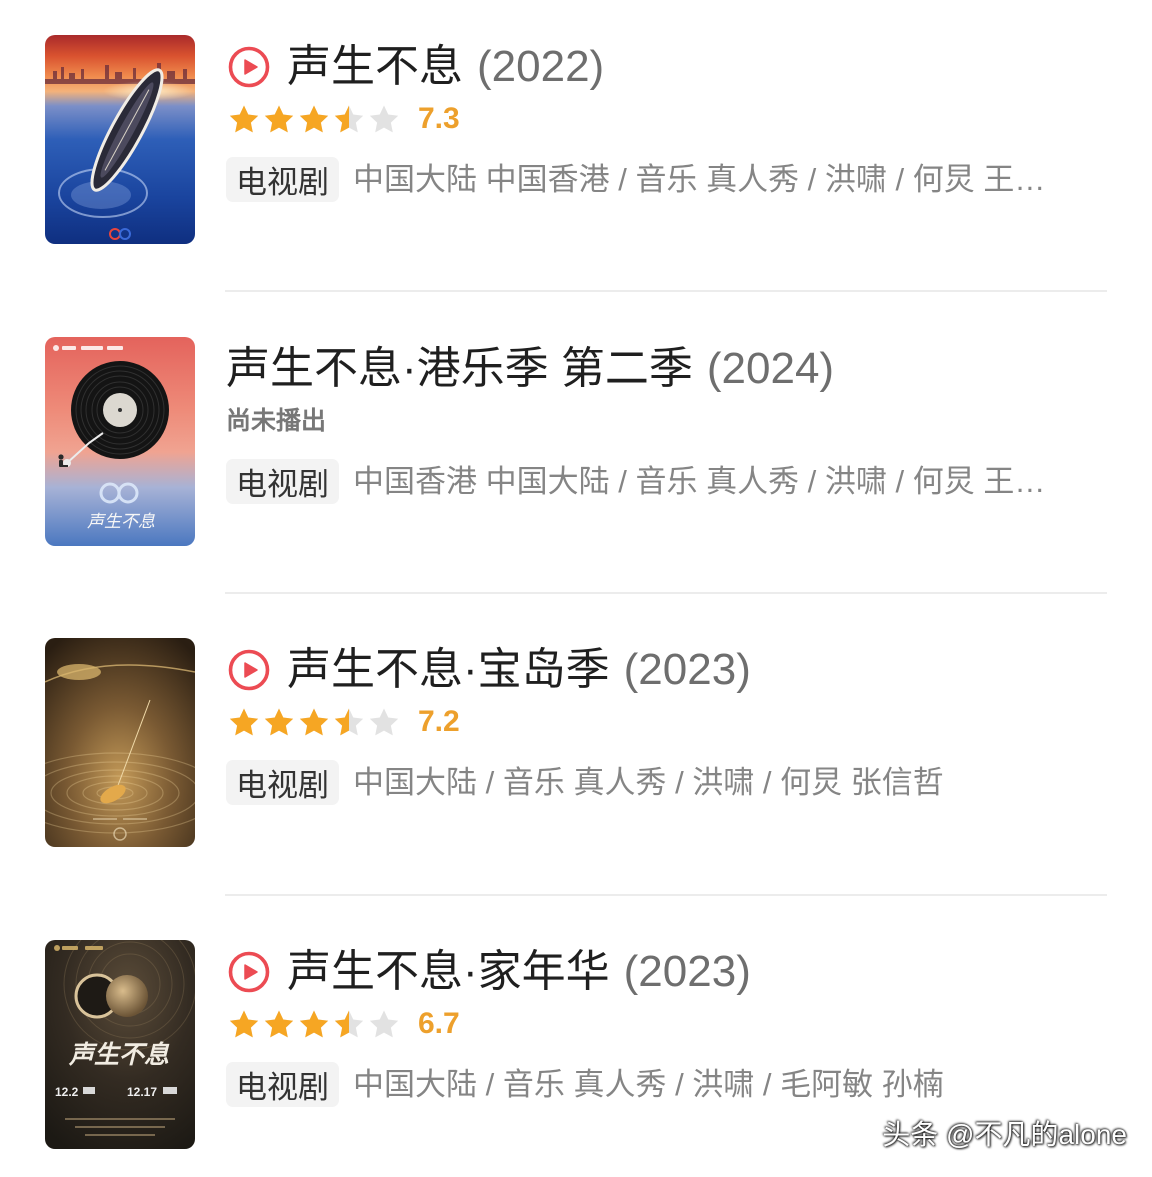 This screenshot has height=1177, width=1152. I want to click on poster-image: 声生不息 12.2 12.17, so click(120, 1044).